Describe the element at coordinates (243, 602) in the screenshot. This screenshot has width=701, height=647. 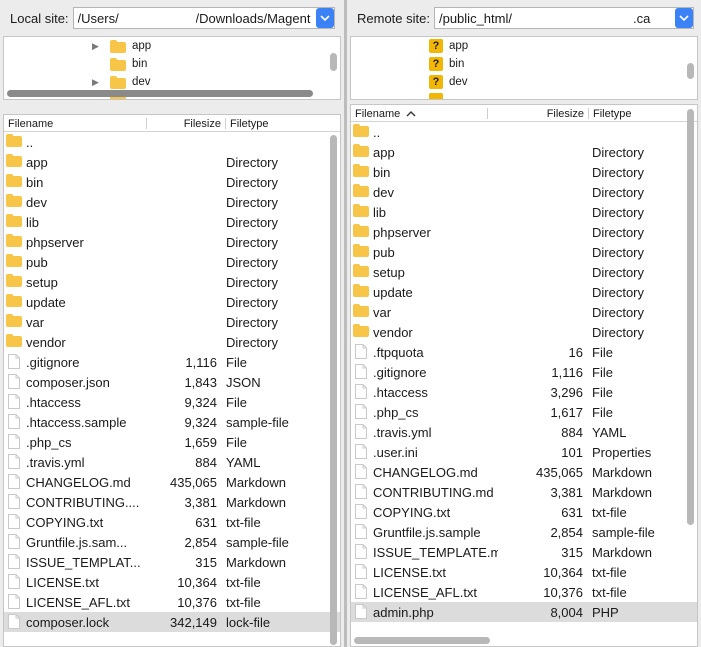
I see `file-type: txt-file` at that location.